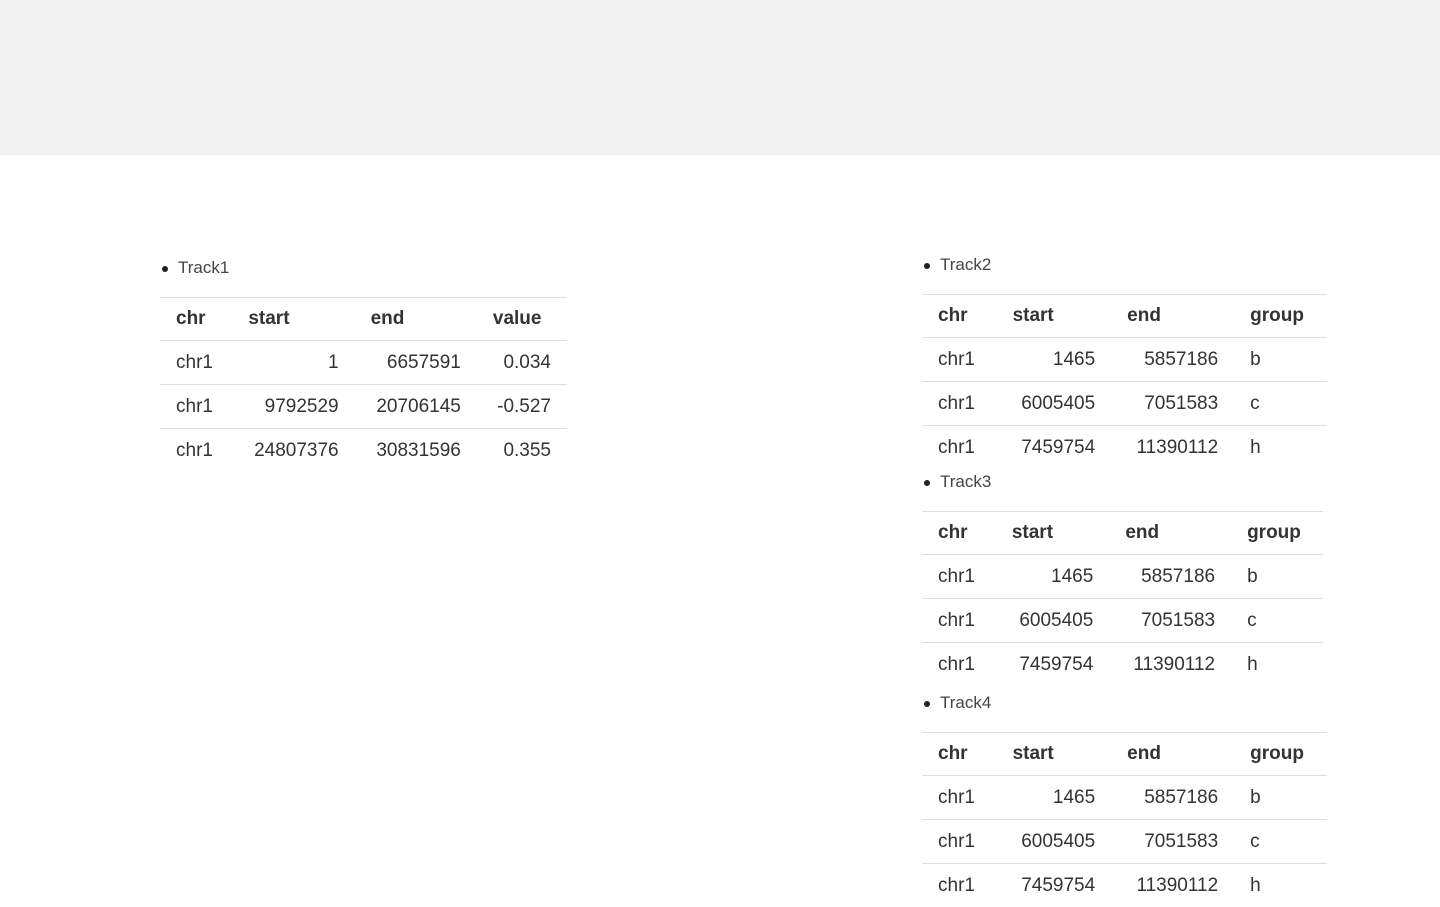 Image resolution: width=1440 pixels, height=907 pixels. Describe the element at coordinates (522, 451) in the screenshot. I see `table-cell: 0.355` at that location.